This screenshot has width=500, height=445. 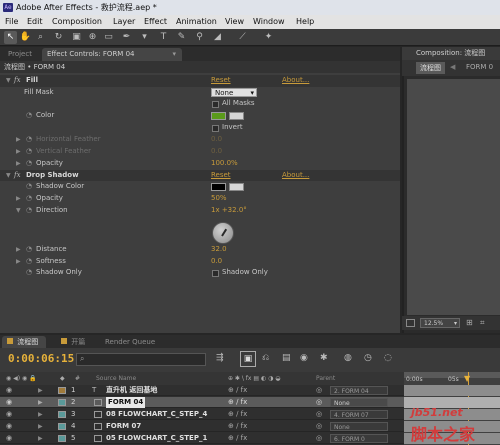 I want to click on guides-icon: ⌗, so click(x=482, y=323).